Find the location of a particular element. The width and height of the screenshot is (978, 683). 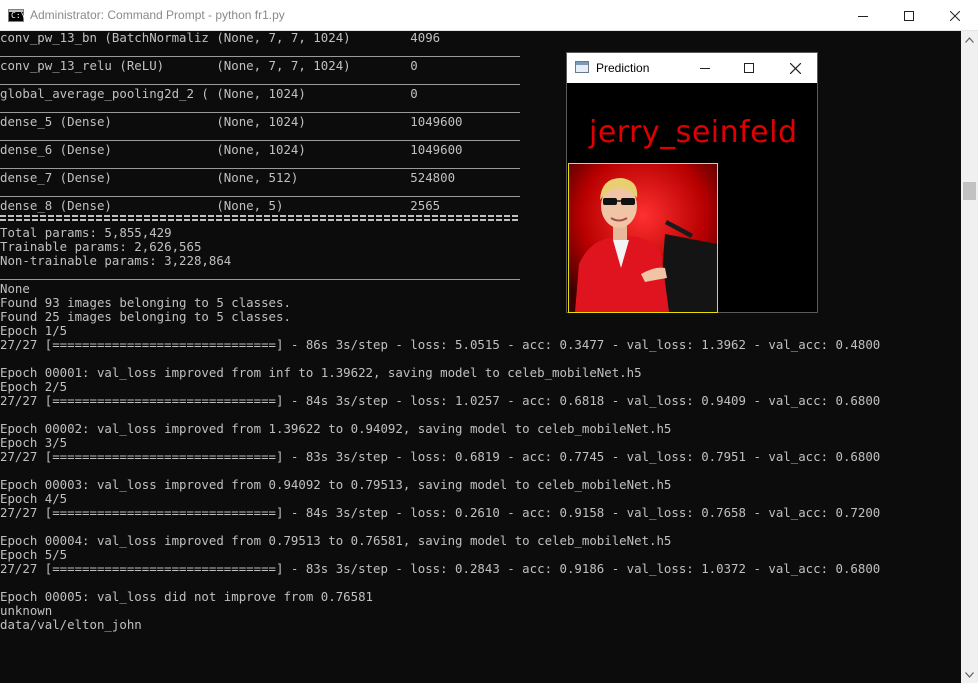

console-line: Found 93 images belonging to 5 classes. is located at coordinates (145, 302).